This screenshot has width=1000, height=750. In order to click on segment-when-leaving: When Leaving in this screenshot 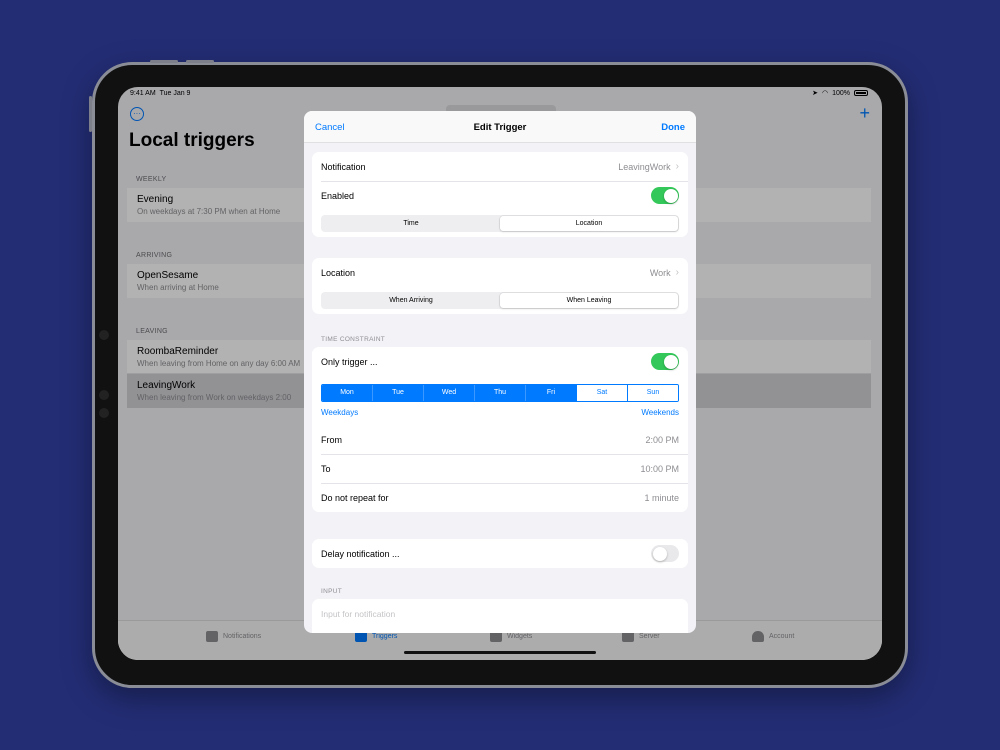, I will do `click(589, 300)`.